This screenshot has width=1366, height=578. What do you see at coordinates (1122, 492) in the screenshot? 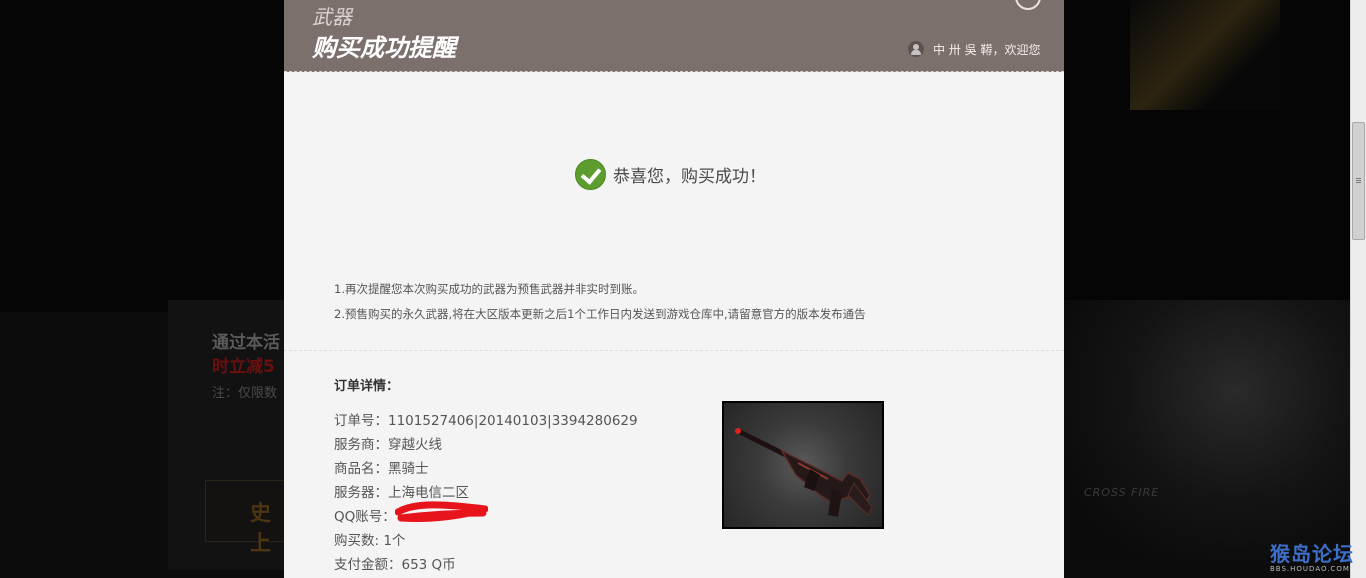
I see `brand-text: CROSS FIRE` at bounding box center [1122, 492].